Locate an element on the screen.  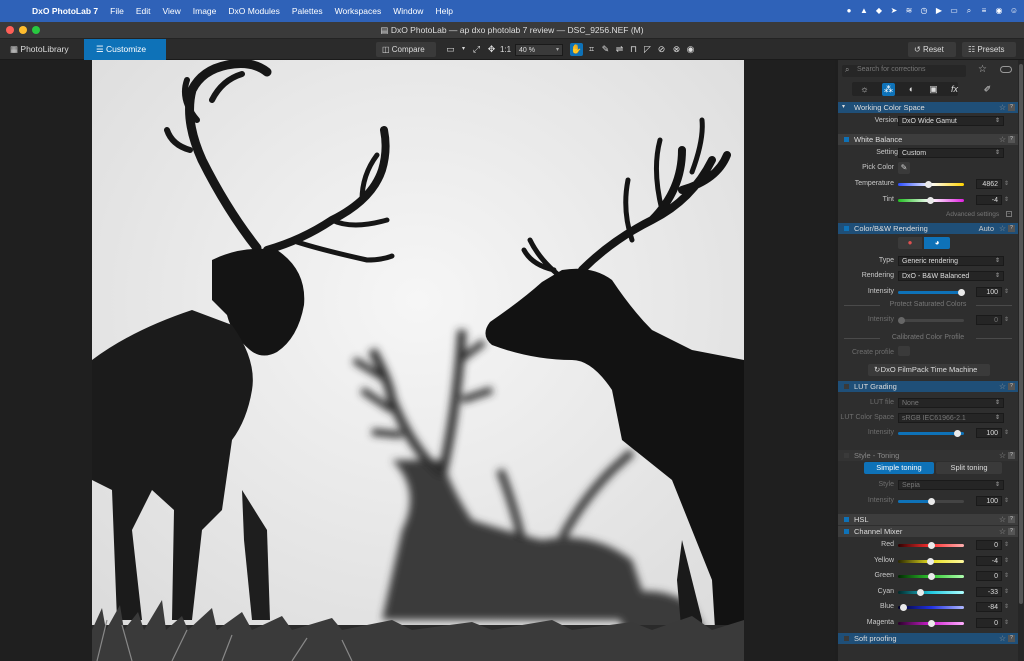
menu-workspaces: Workspaces is located at coordinates (358, 11).